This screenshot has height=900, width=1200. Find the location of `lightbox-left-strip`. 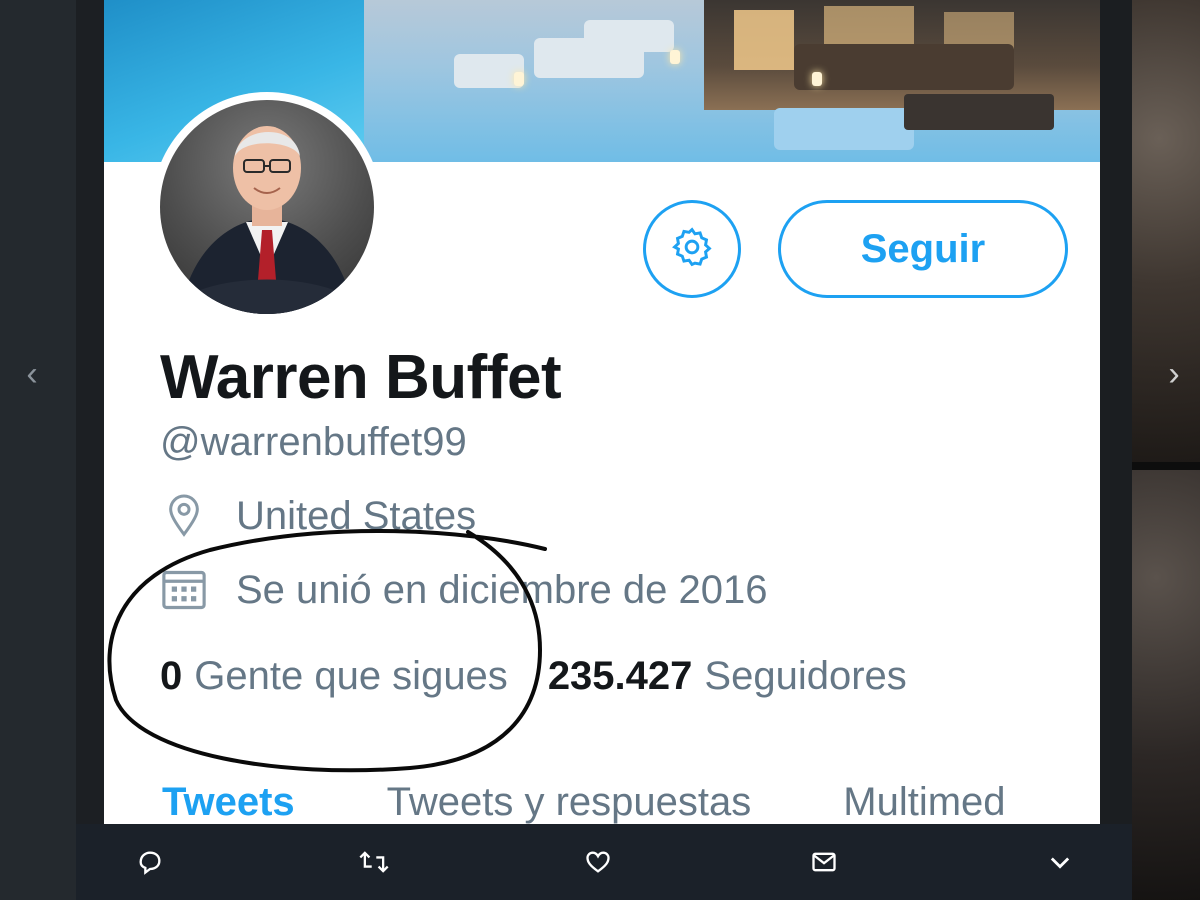

lightbox-left-strip is located at coordinates (90, 450).